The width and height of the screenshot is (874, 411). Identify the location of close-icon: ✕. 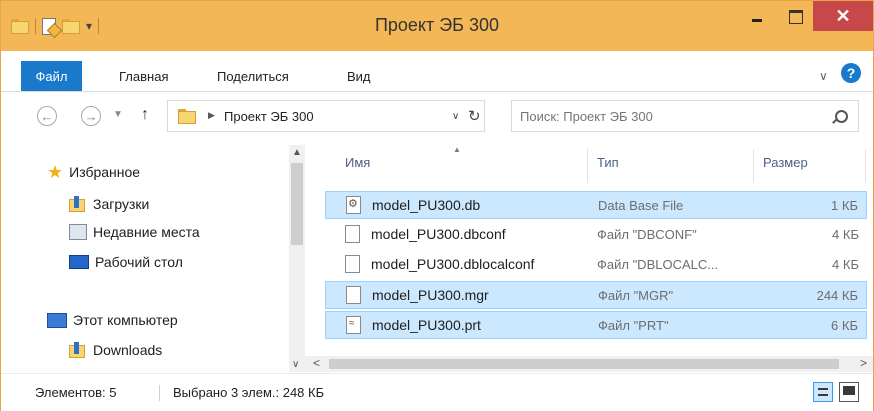
(843, 15).